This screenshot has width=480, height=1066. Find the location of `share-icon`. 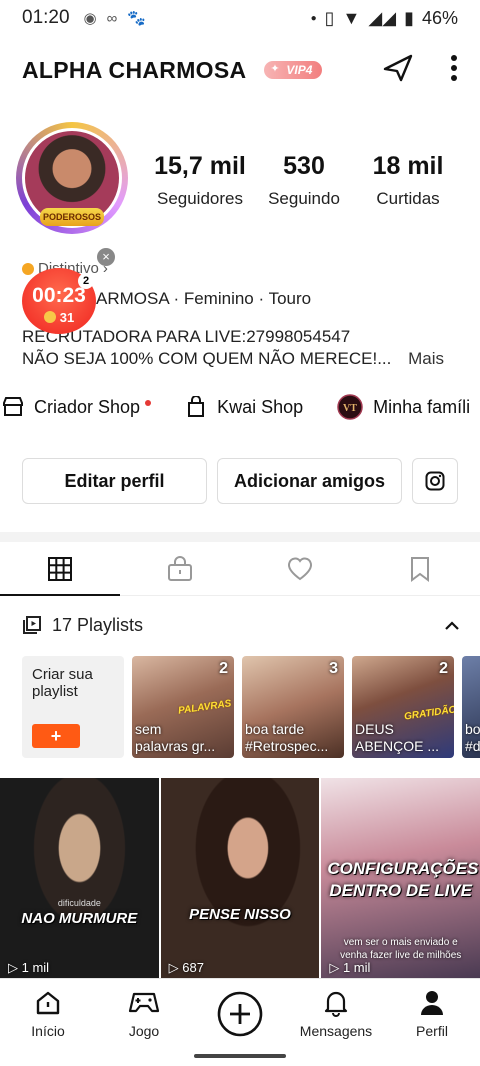

share-icon is located at coordinates (398, 70).